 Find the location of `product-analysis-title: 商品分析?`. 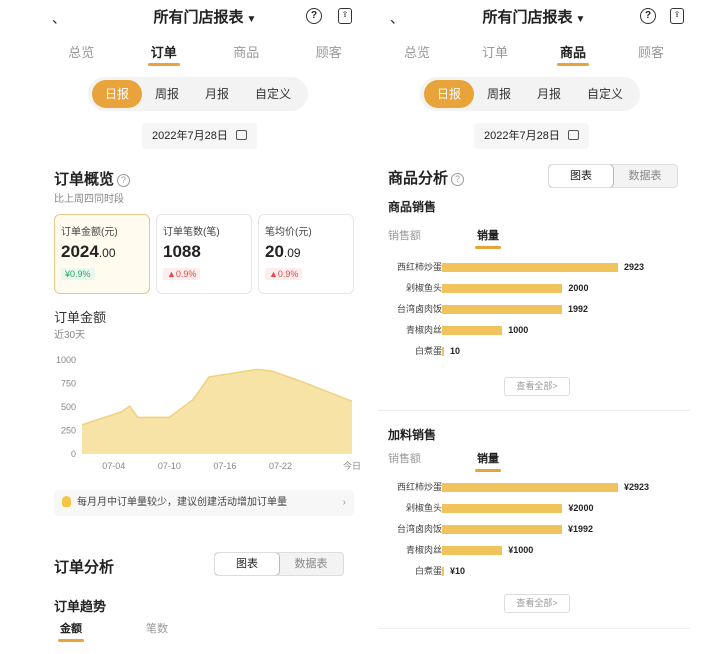

product-analysis-title: 商品分析? is located at coordinates (426, 177).